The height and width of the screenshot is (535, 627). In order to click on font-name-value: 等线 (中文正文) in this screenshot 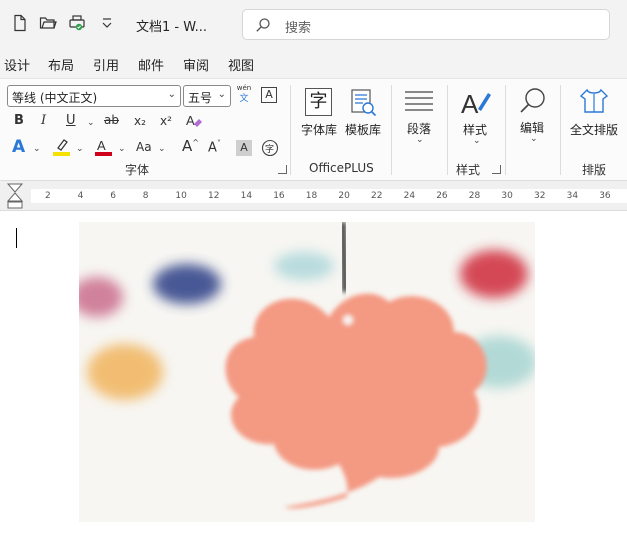, I will do `click(55, 98)`.